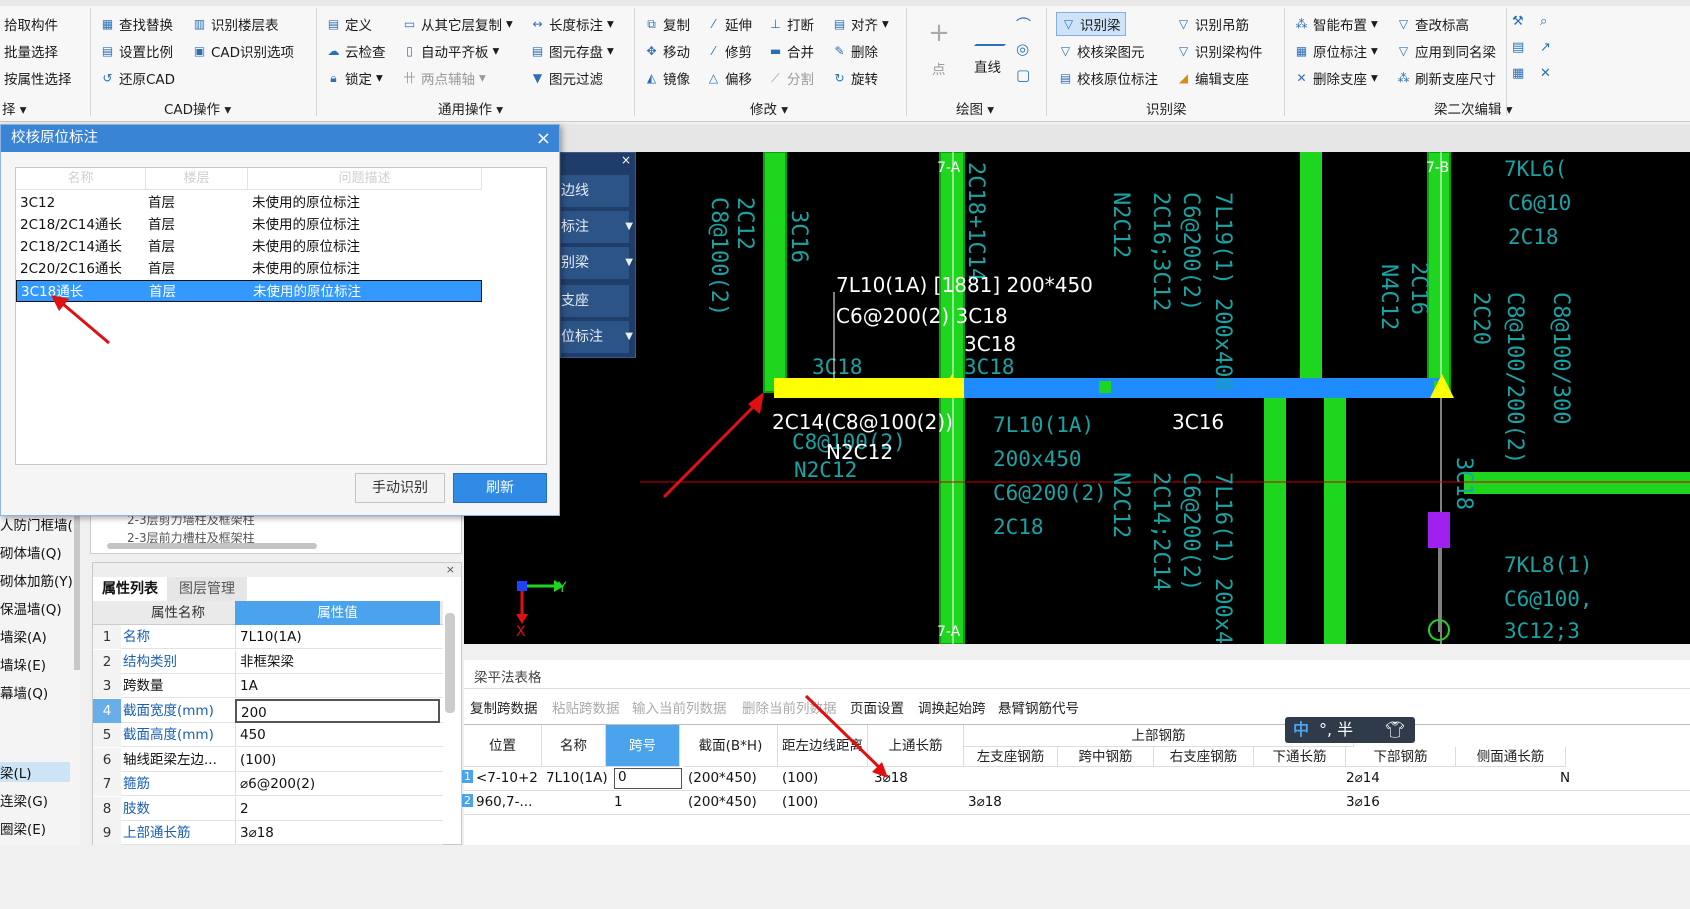  What do you see at coordinates (470, 108) in the screenshot?
I see `common-group-label: 通用操作 ▾` at bounding box center [470, 108].